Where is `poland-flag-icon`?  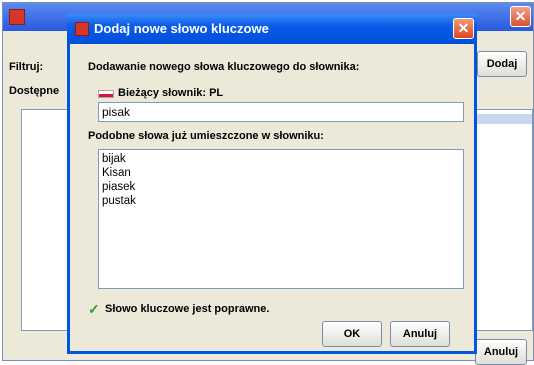
poland-flag-icon is located at coordinates (106, 94).